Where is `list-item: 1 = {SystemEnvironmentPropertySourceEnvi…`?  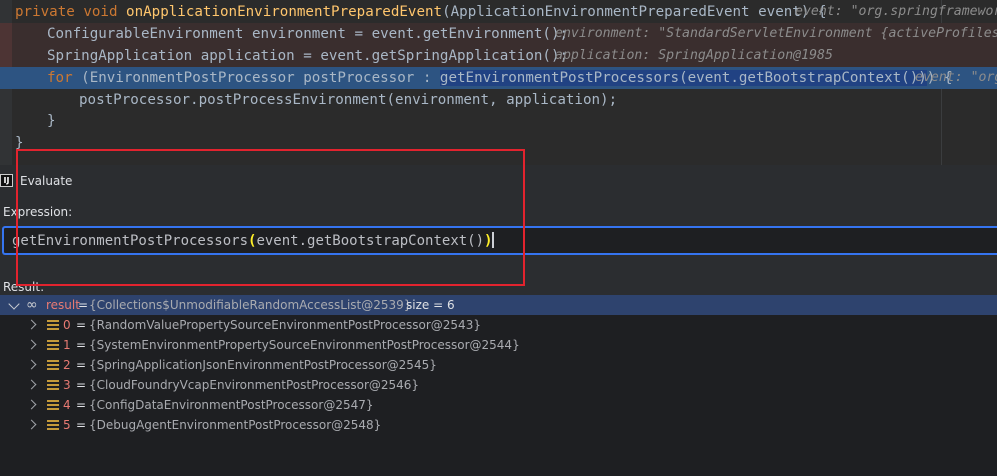 list-item: 1 = {SystemEnvironmentPropertySourceEnvi… is located at coordinates (498, 345).